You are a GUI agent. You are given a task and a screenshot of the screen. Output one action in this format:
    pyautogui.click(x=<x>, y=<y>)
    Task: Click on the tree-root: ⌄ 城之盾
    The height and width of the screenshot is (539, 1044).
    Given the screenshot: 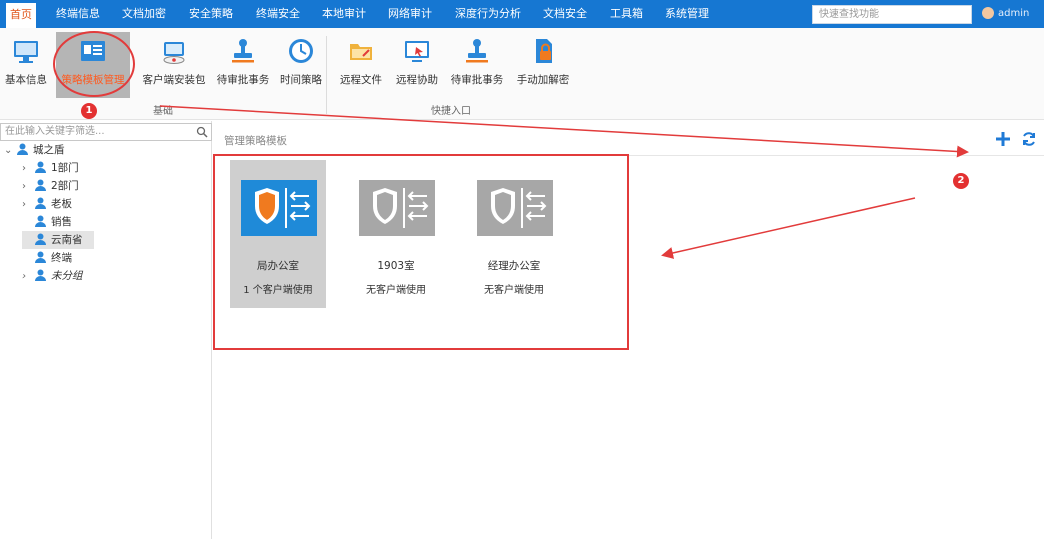 What is the action you would take?
    pyautogui.click(x=34, y=150)
    